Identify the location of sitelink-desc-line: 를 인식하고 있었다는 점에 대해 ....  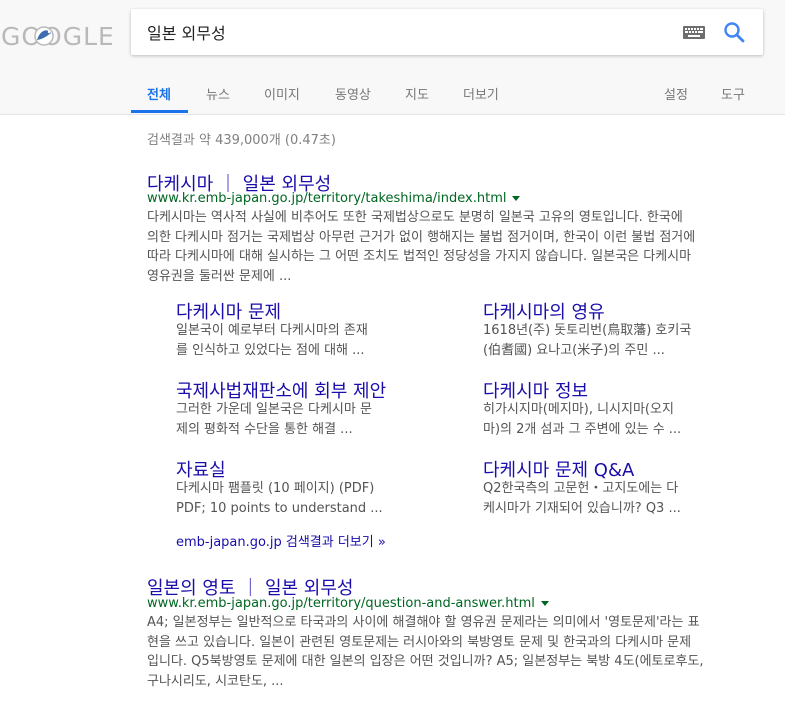
(270, 350).